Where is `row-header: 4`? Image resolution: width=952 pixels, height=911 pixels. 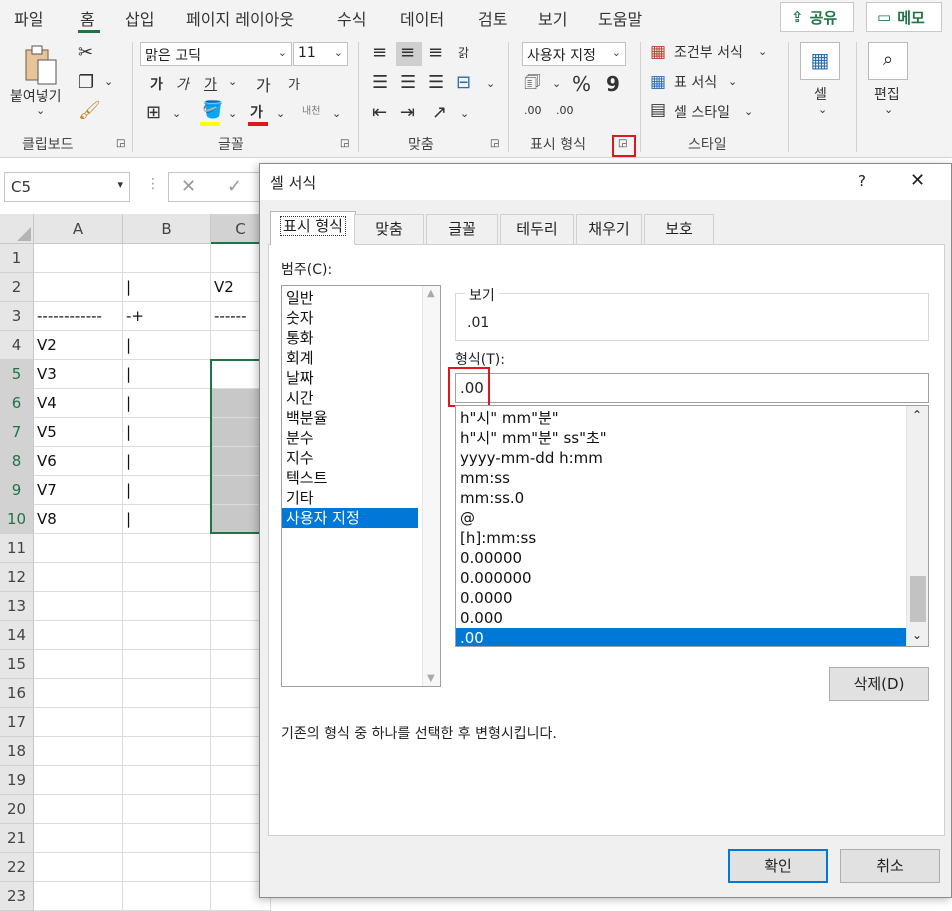 row-header: 4 is located at coordinates (17, 345).